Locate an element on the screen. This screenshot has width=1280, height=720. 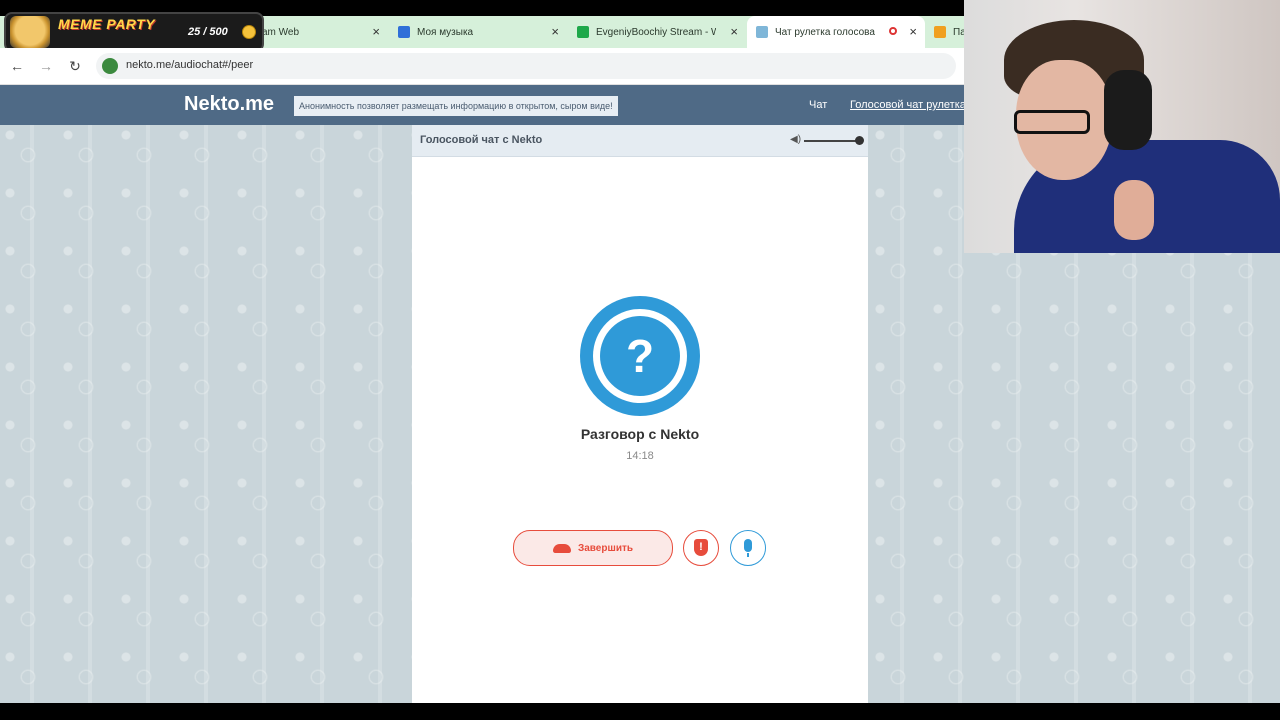
forward-icon: → is located at coordinates (46, 66).